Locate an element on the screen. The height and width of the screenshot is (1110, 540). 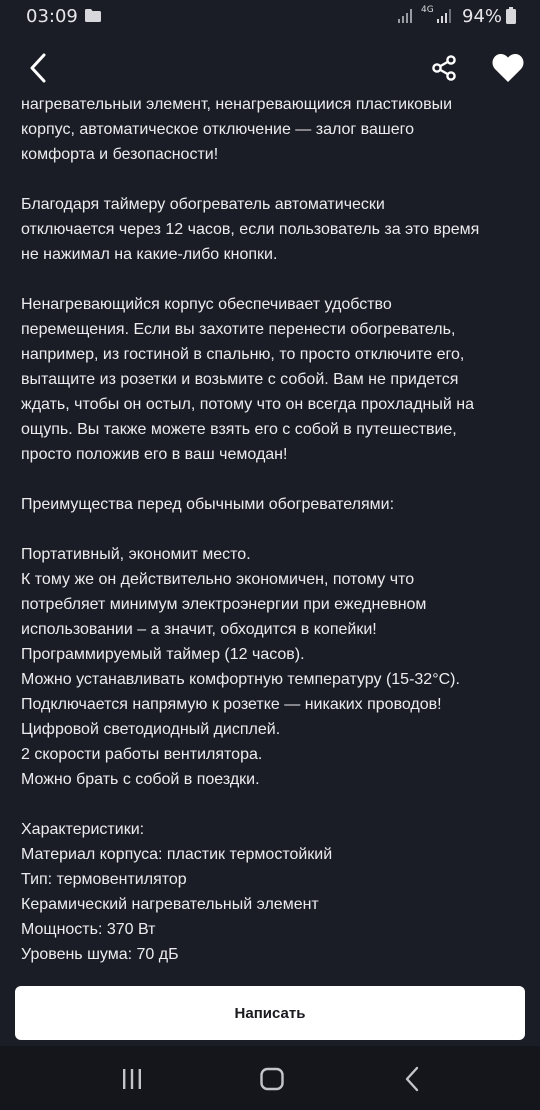
status-time: 03:09 is located at coordinates (52, 16).